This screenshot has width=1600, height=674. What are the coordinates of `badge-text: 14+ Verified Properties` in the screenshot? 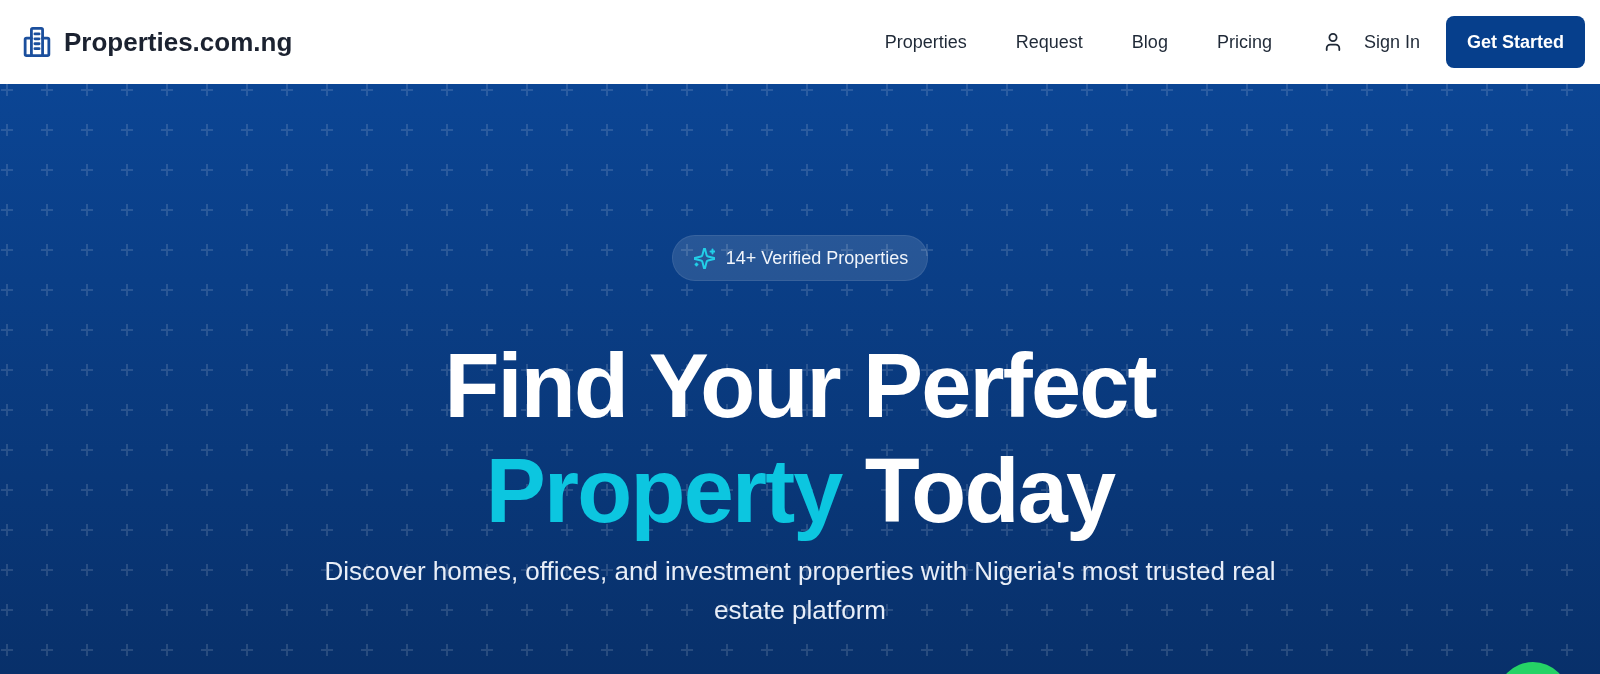 It's located at (817, 258).